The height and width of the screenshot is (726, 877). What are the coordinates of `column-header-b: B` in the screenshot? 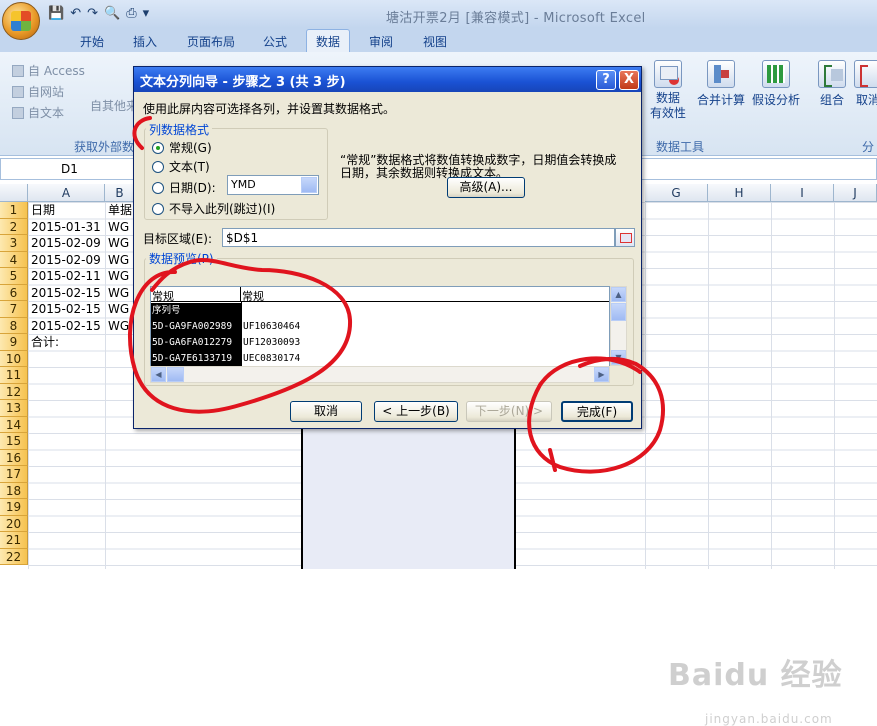 It's located at (120, 193).